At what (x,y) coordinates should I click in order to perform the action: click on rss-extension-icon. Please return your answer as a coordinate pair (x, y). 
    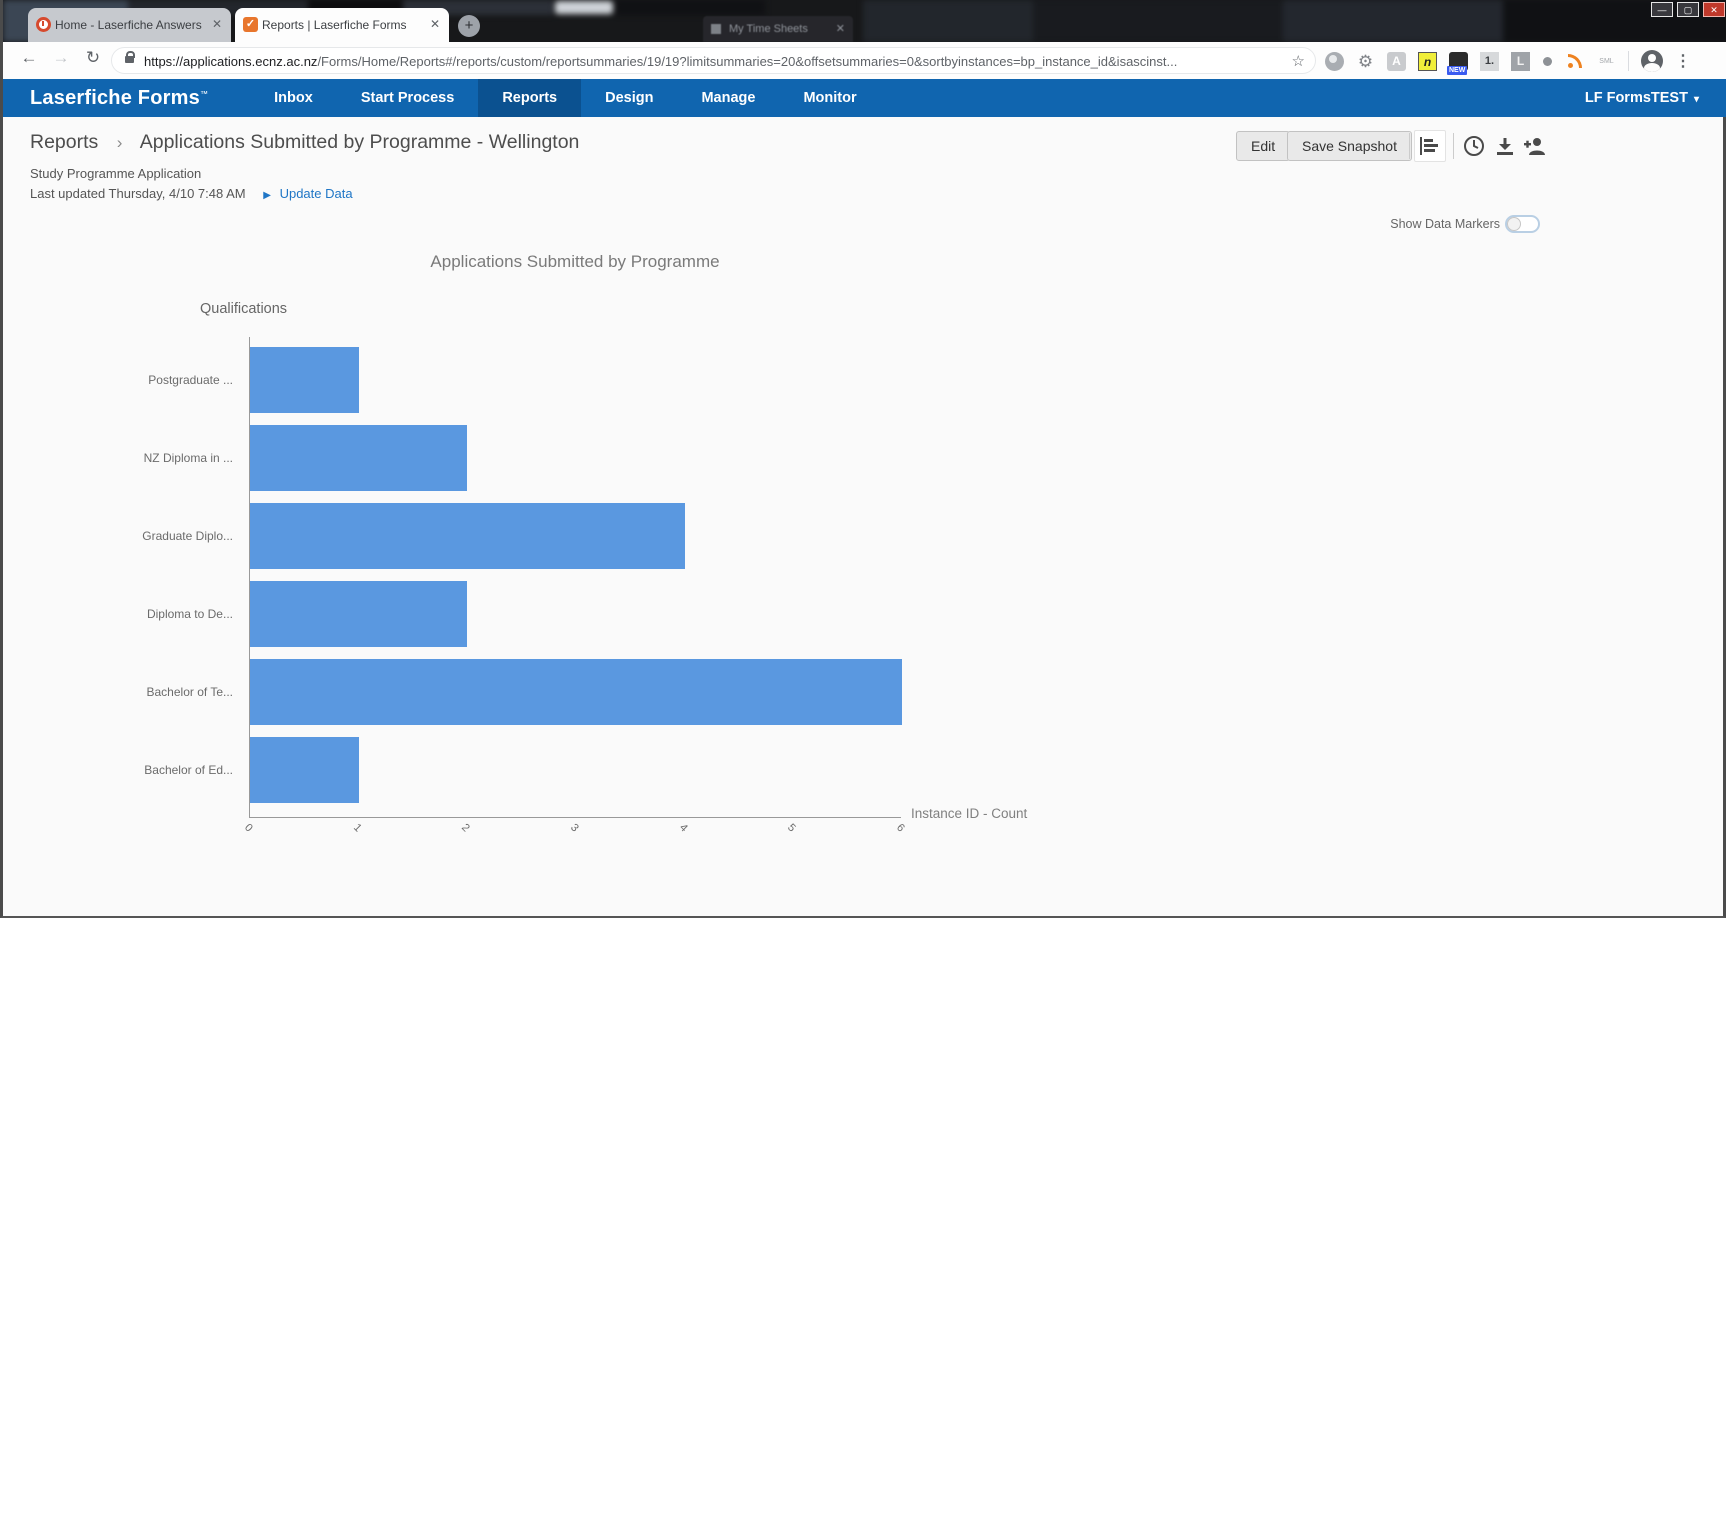
    Looking at the image, I should click on (1575, 61).